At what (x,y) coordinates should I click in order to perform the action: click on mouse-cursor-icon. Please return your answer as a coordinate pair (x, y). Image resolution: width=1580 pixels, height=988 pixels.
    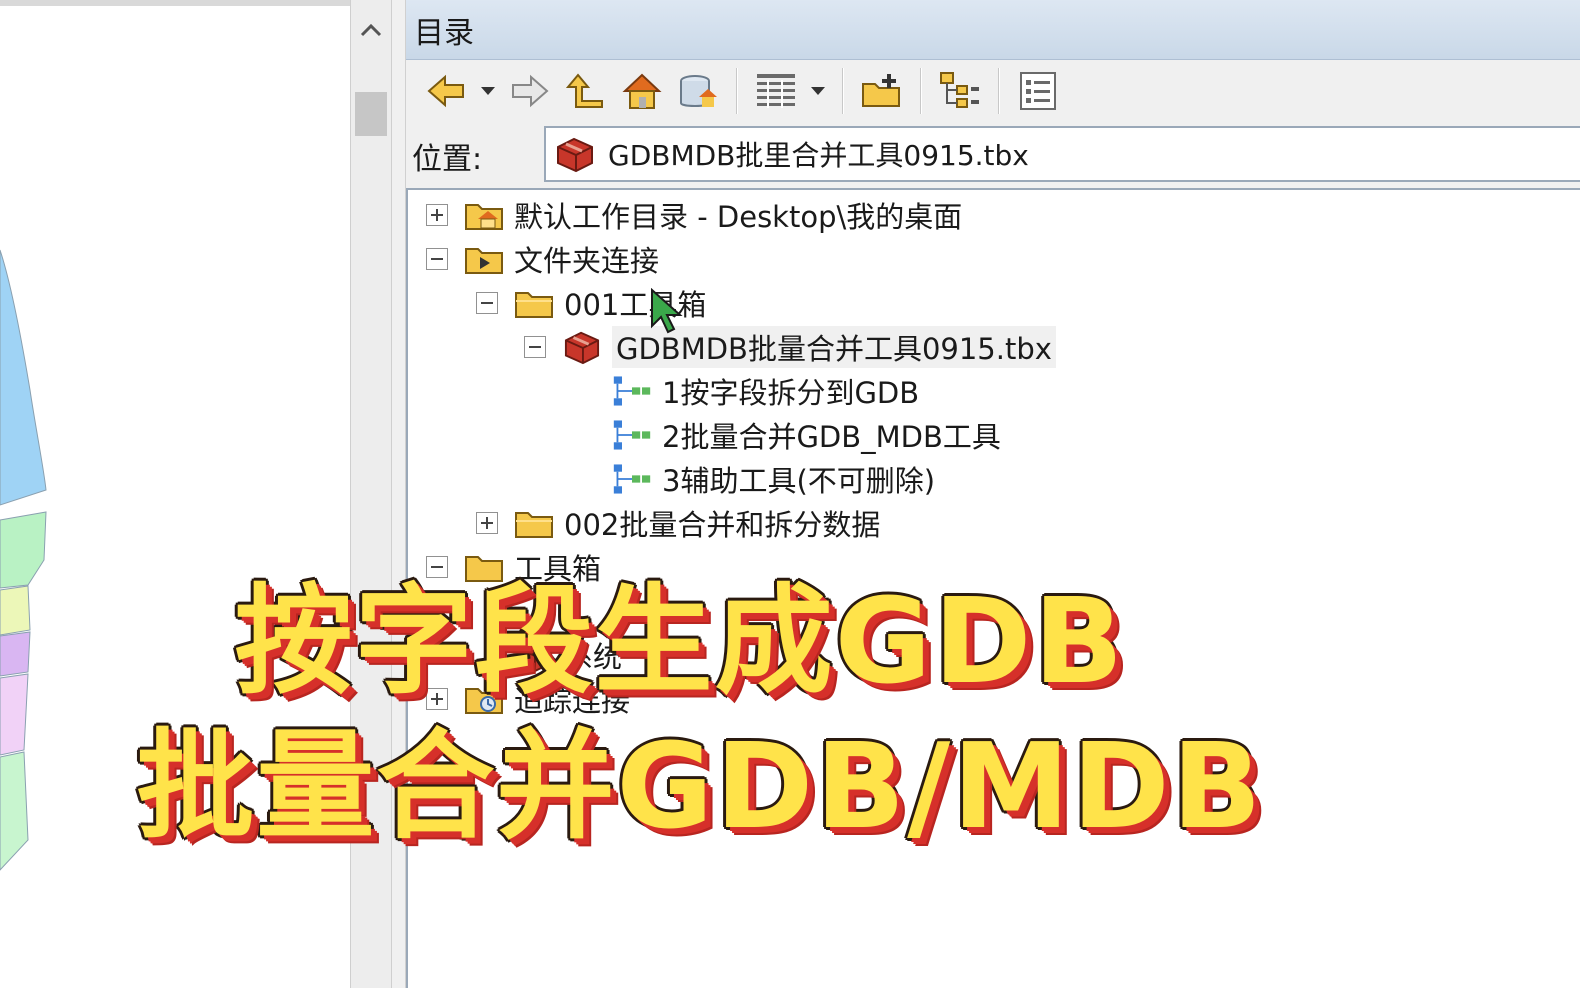
    Looking at the image, I should click on (667, 311).